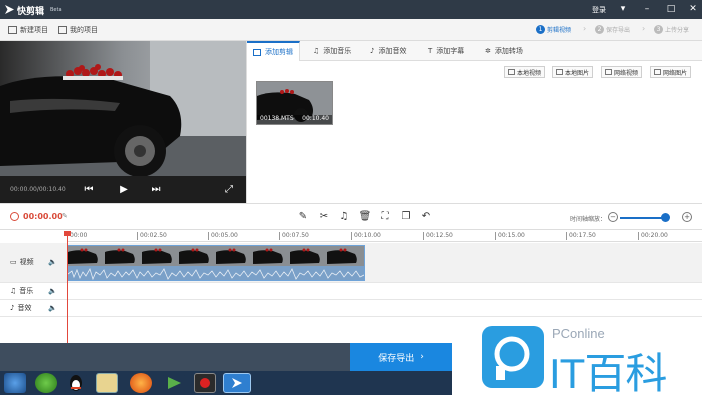 The image size is (702, 401). I want to click on qq-penguin-icon, so click(76, 383).